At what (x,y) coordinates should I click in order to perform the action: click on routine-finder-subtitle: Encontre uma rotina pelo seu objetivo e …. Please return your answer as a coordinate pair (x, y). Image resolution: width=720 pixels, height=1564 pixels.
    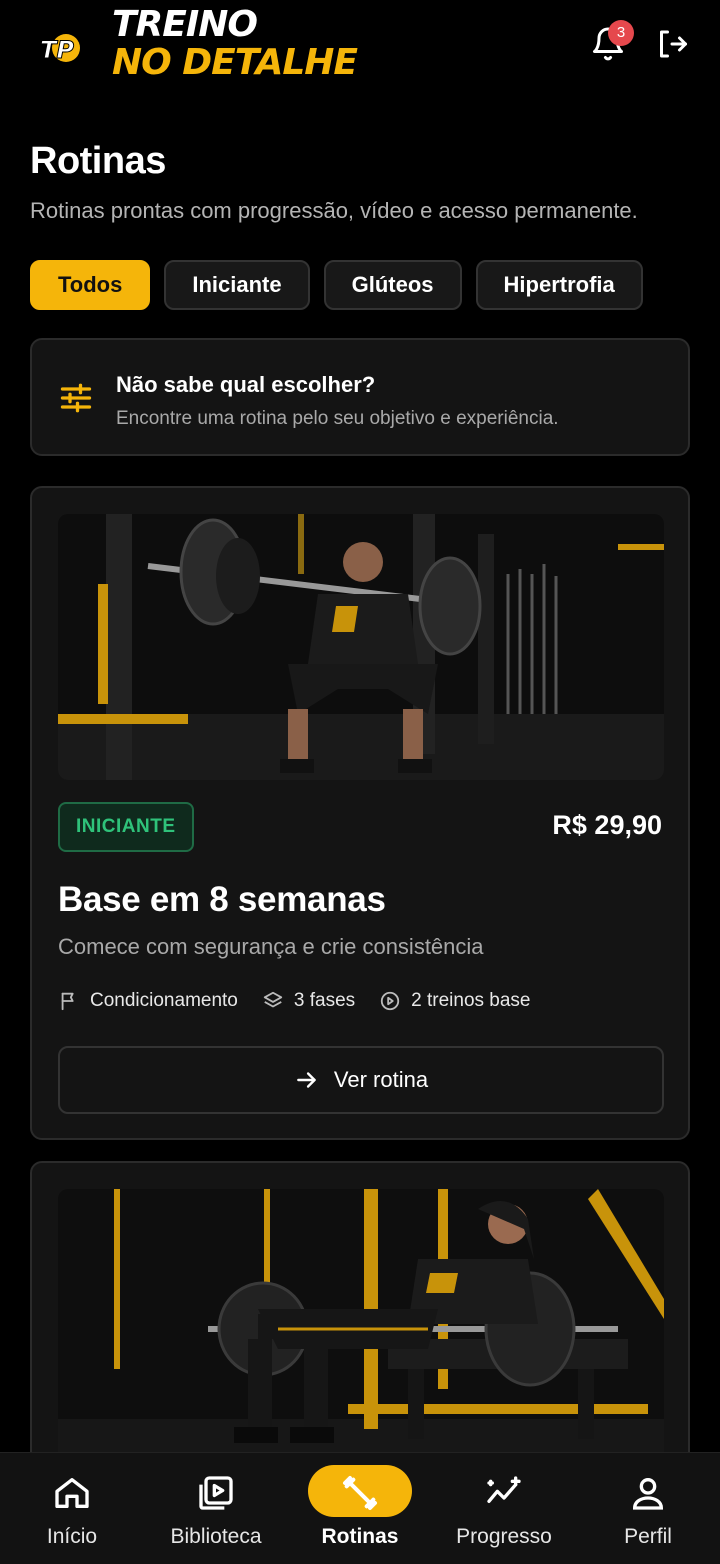
    Looking at the image, I should click on (337, 418).